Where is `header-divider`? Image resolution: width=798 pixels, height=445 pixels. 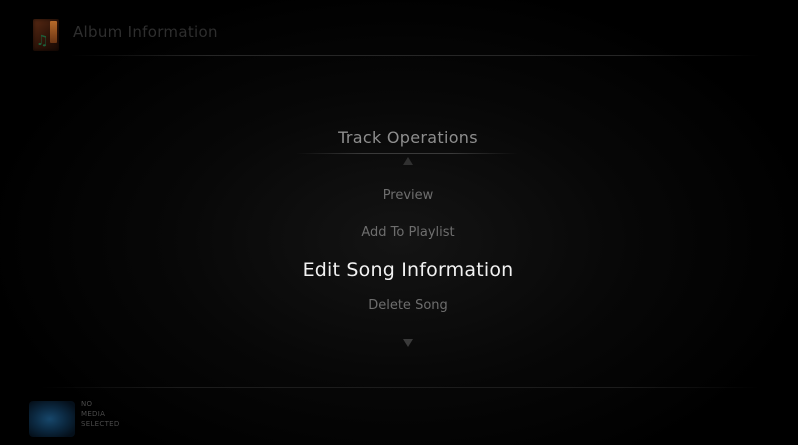 header-divider is located at coordinates (415, 55).